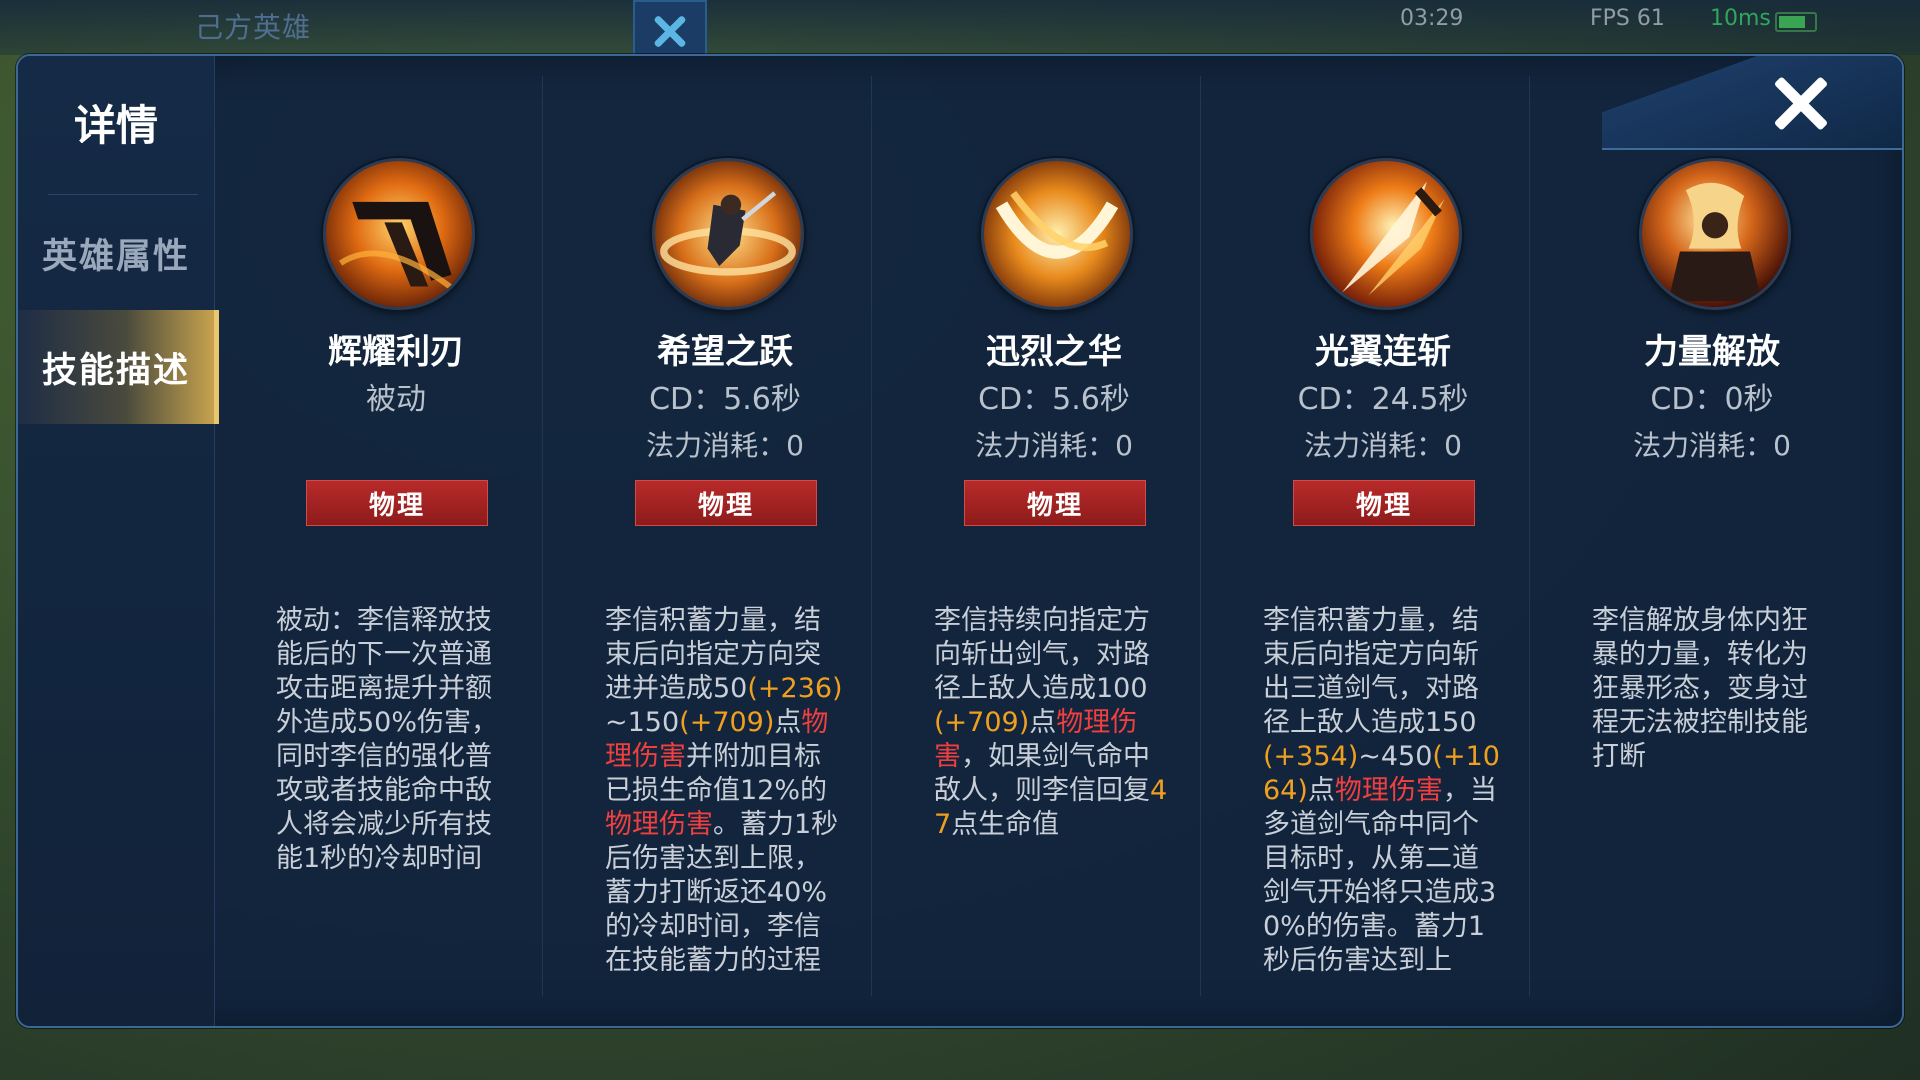 This screenshot has height=1080, width=1920. What do you see at coordinates (1712, 399) in the screenshot?
I see `skill-cooldown: CD：0秒` at bounding box center [1712, 399].